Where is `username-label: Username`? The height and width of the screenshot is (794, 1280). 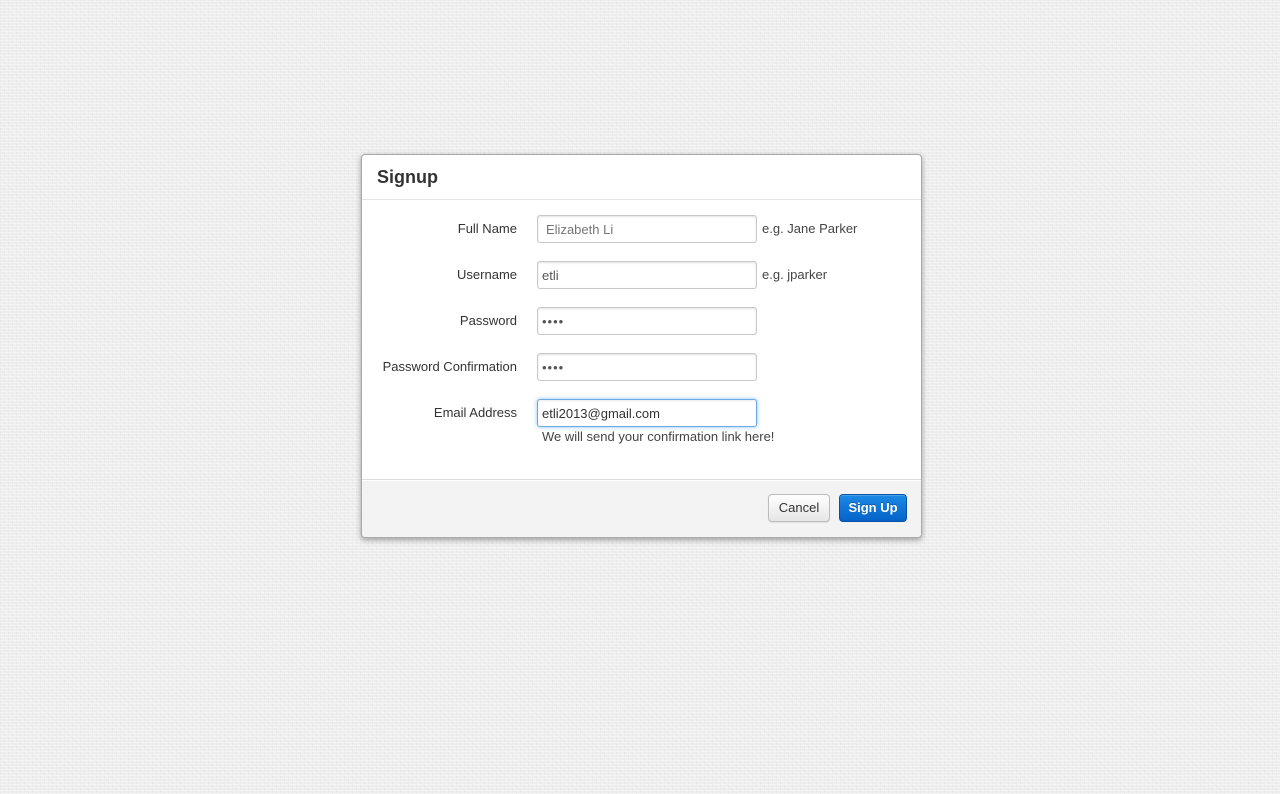 username-label: Username is located at coordinates (487, 274).